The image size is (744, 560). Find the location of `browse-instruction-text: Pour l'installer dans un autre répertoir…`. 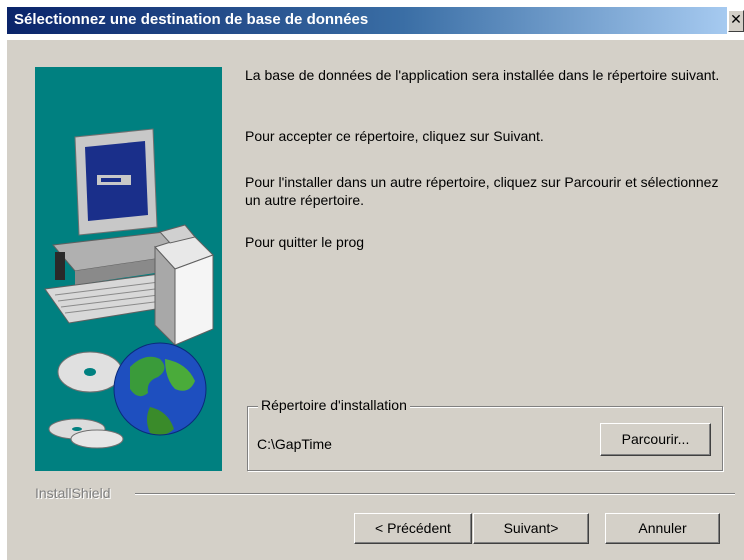

browse-instruction-text: Pour l'installer dans un autre répertoir… is located at coordinates (482, 191).